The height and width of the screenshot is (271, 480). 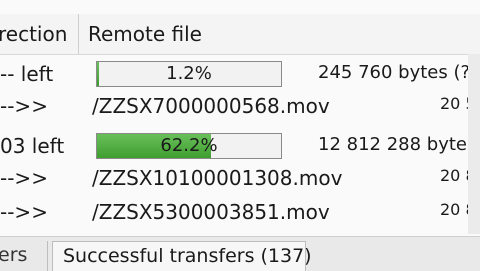 What do you see at coordinates (78, 34) in the screenshot?
I see `column-divider` at bounding box center [78, 34].